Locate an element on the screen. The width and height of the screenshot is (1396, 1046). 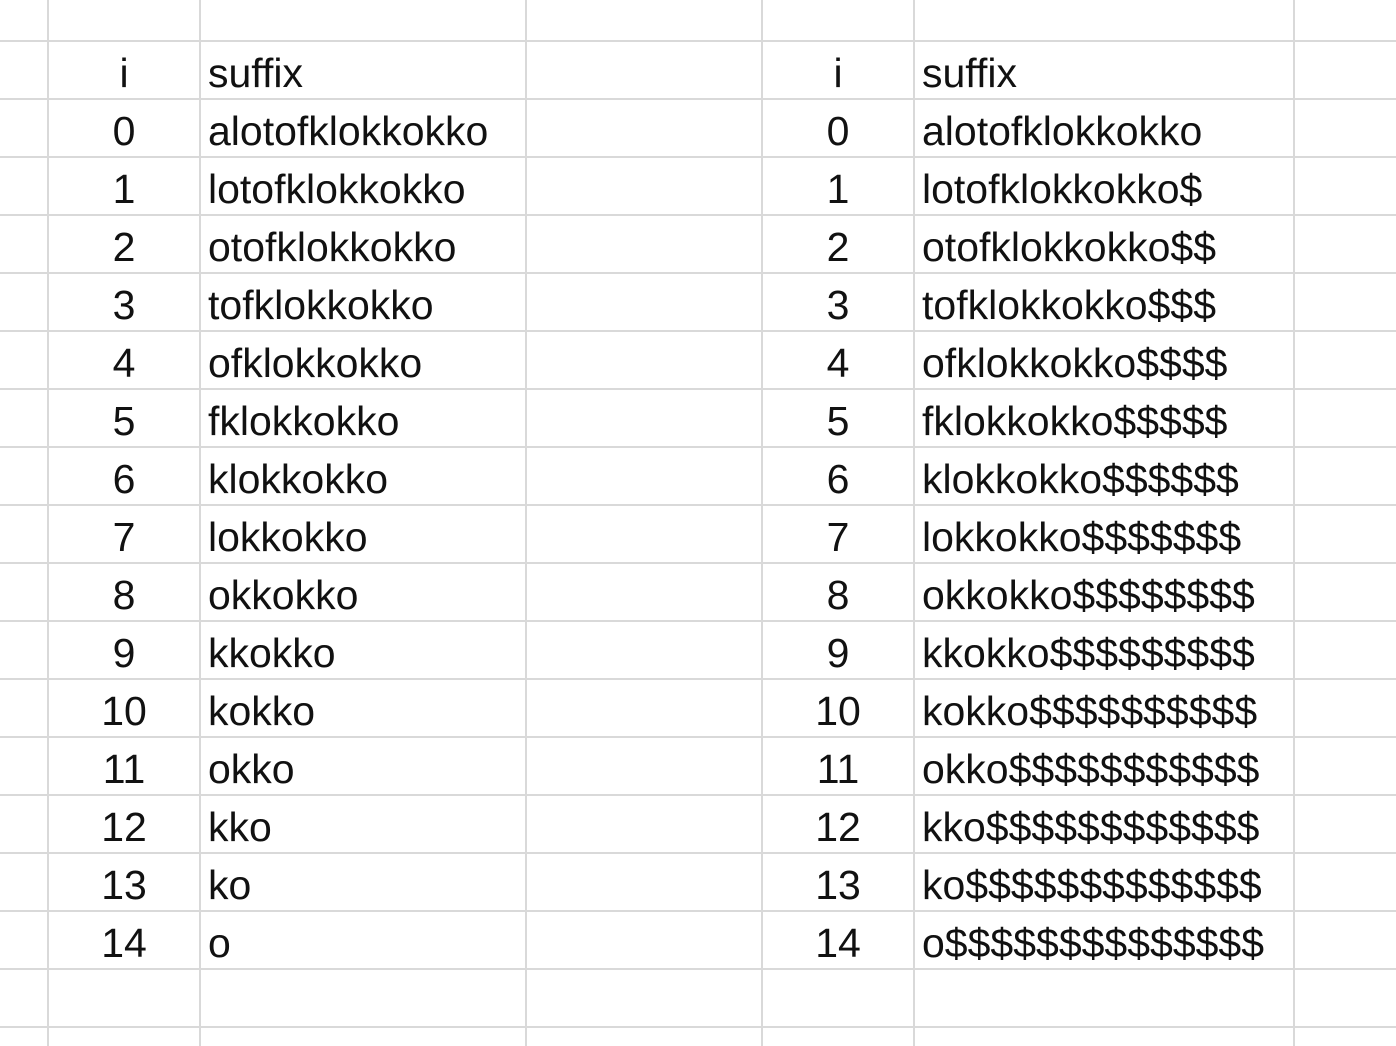
right-index-cell: 7 is located at coordinates (838, 535).